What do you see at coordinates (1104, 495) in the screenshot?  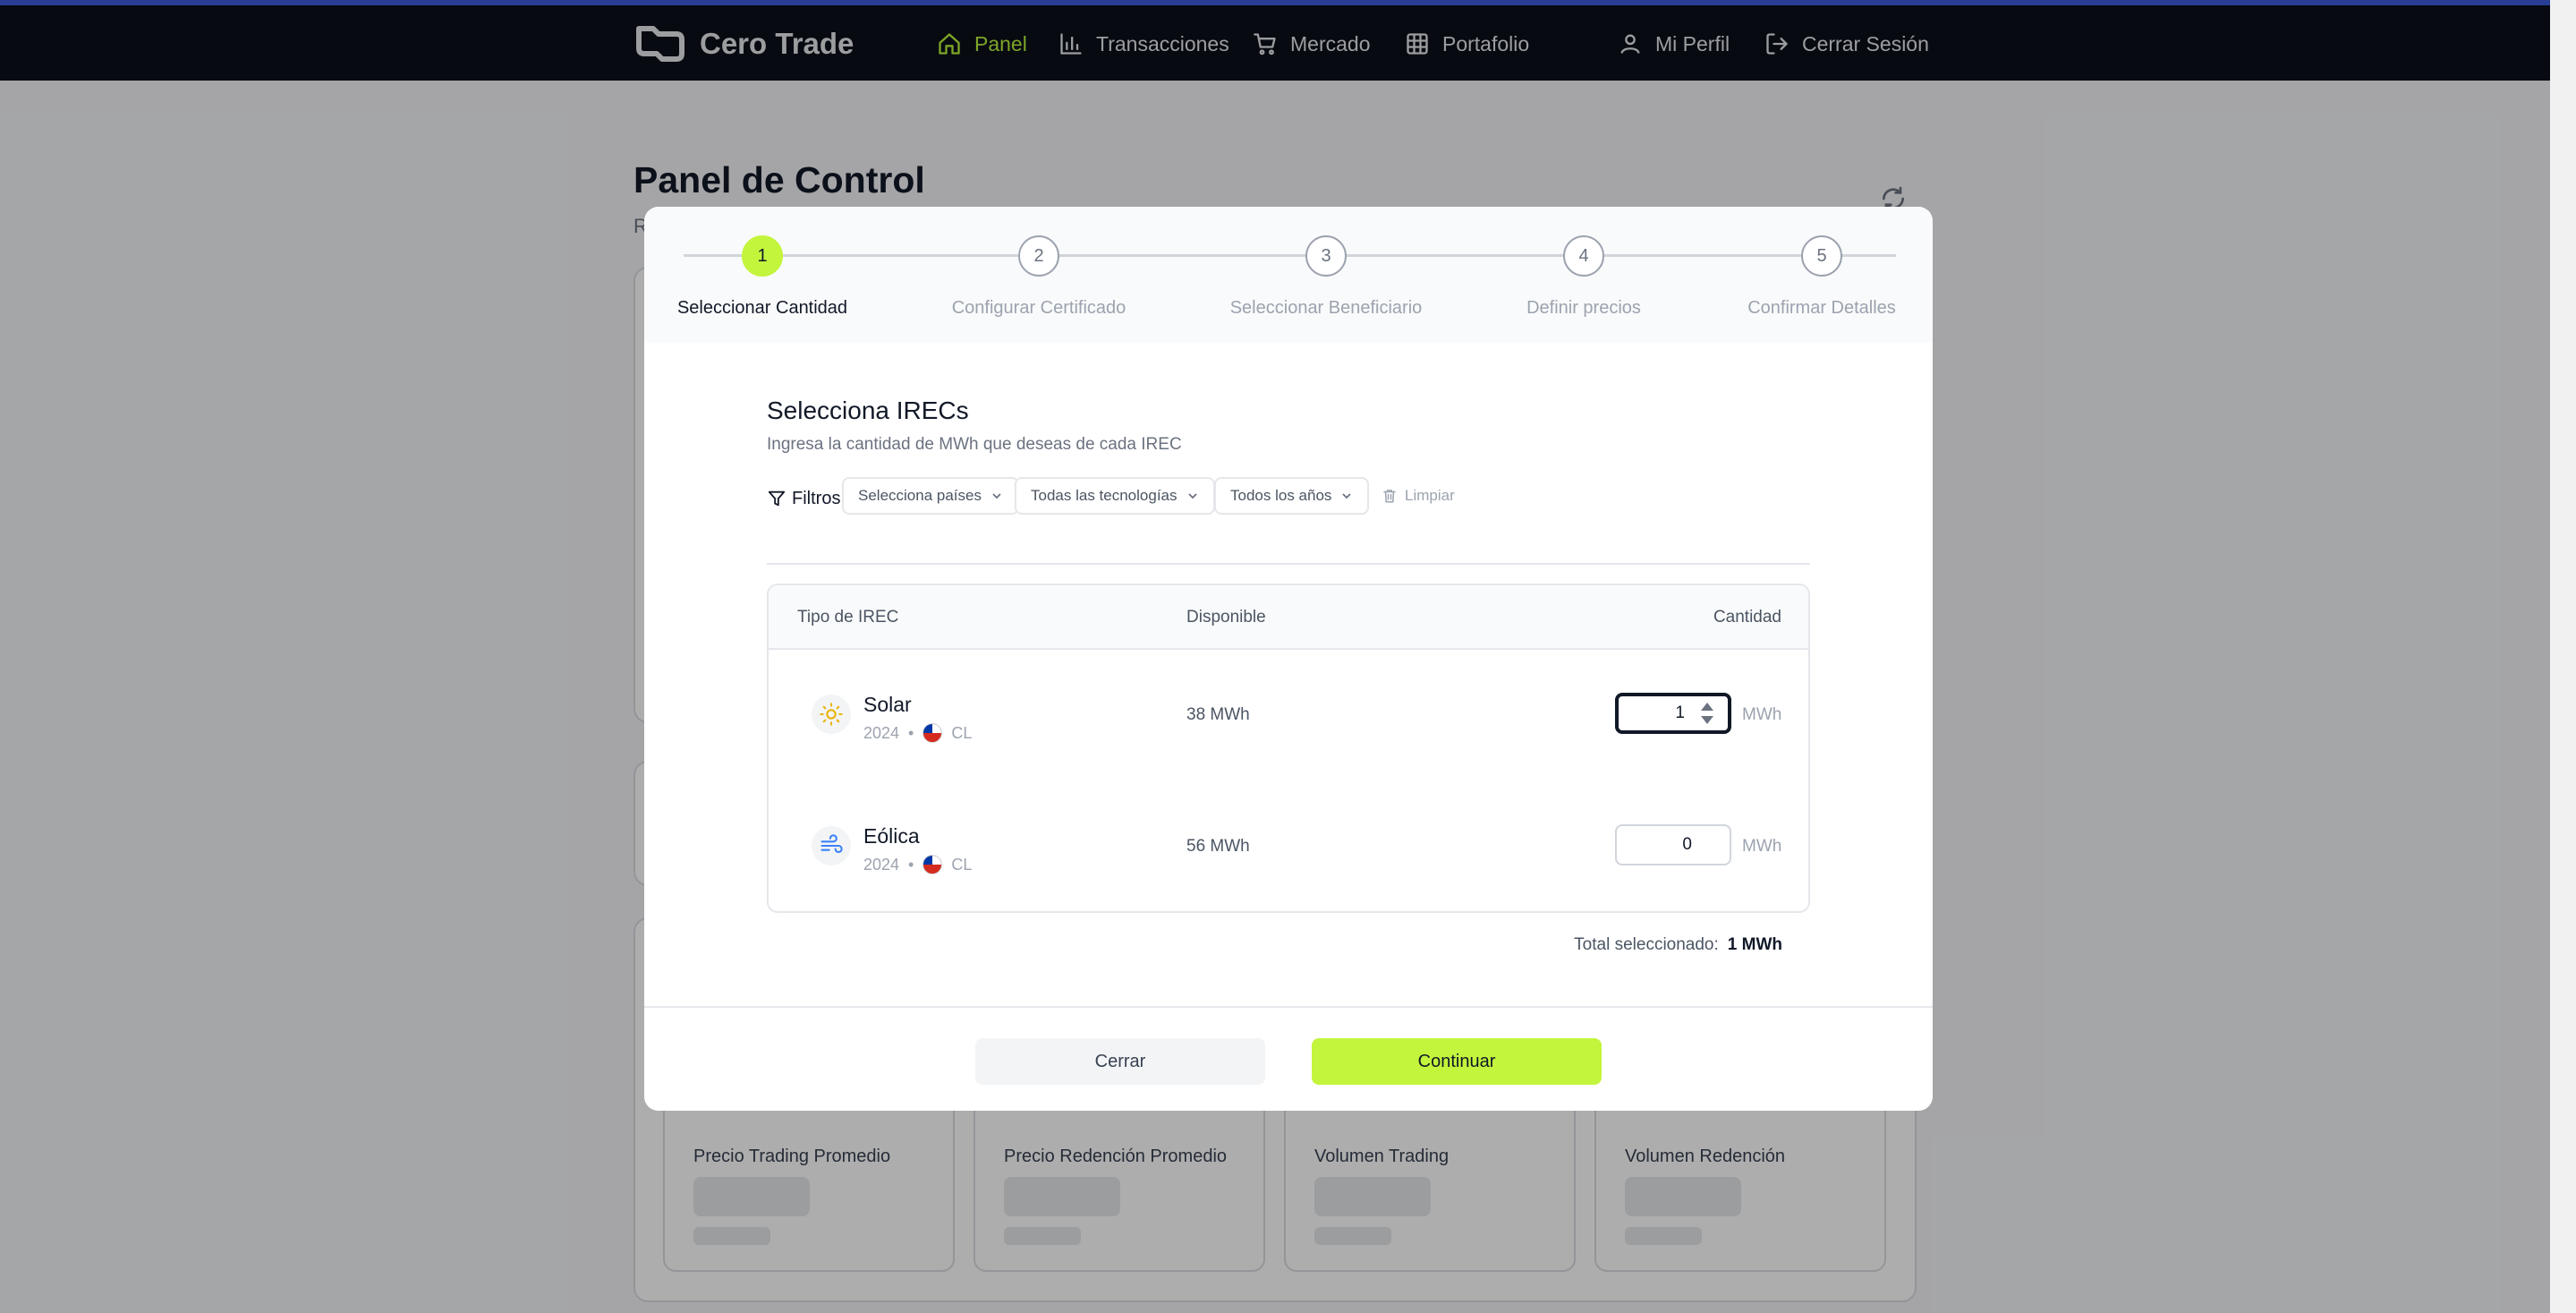 I see `technology-select-value: Todas las tecnologías` at bounding box center [1104, 495].